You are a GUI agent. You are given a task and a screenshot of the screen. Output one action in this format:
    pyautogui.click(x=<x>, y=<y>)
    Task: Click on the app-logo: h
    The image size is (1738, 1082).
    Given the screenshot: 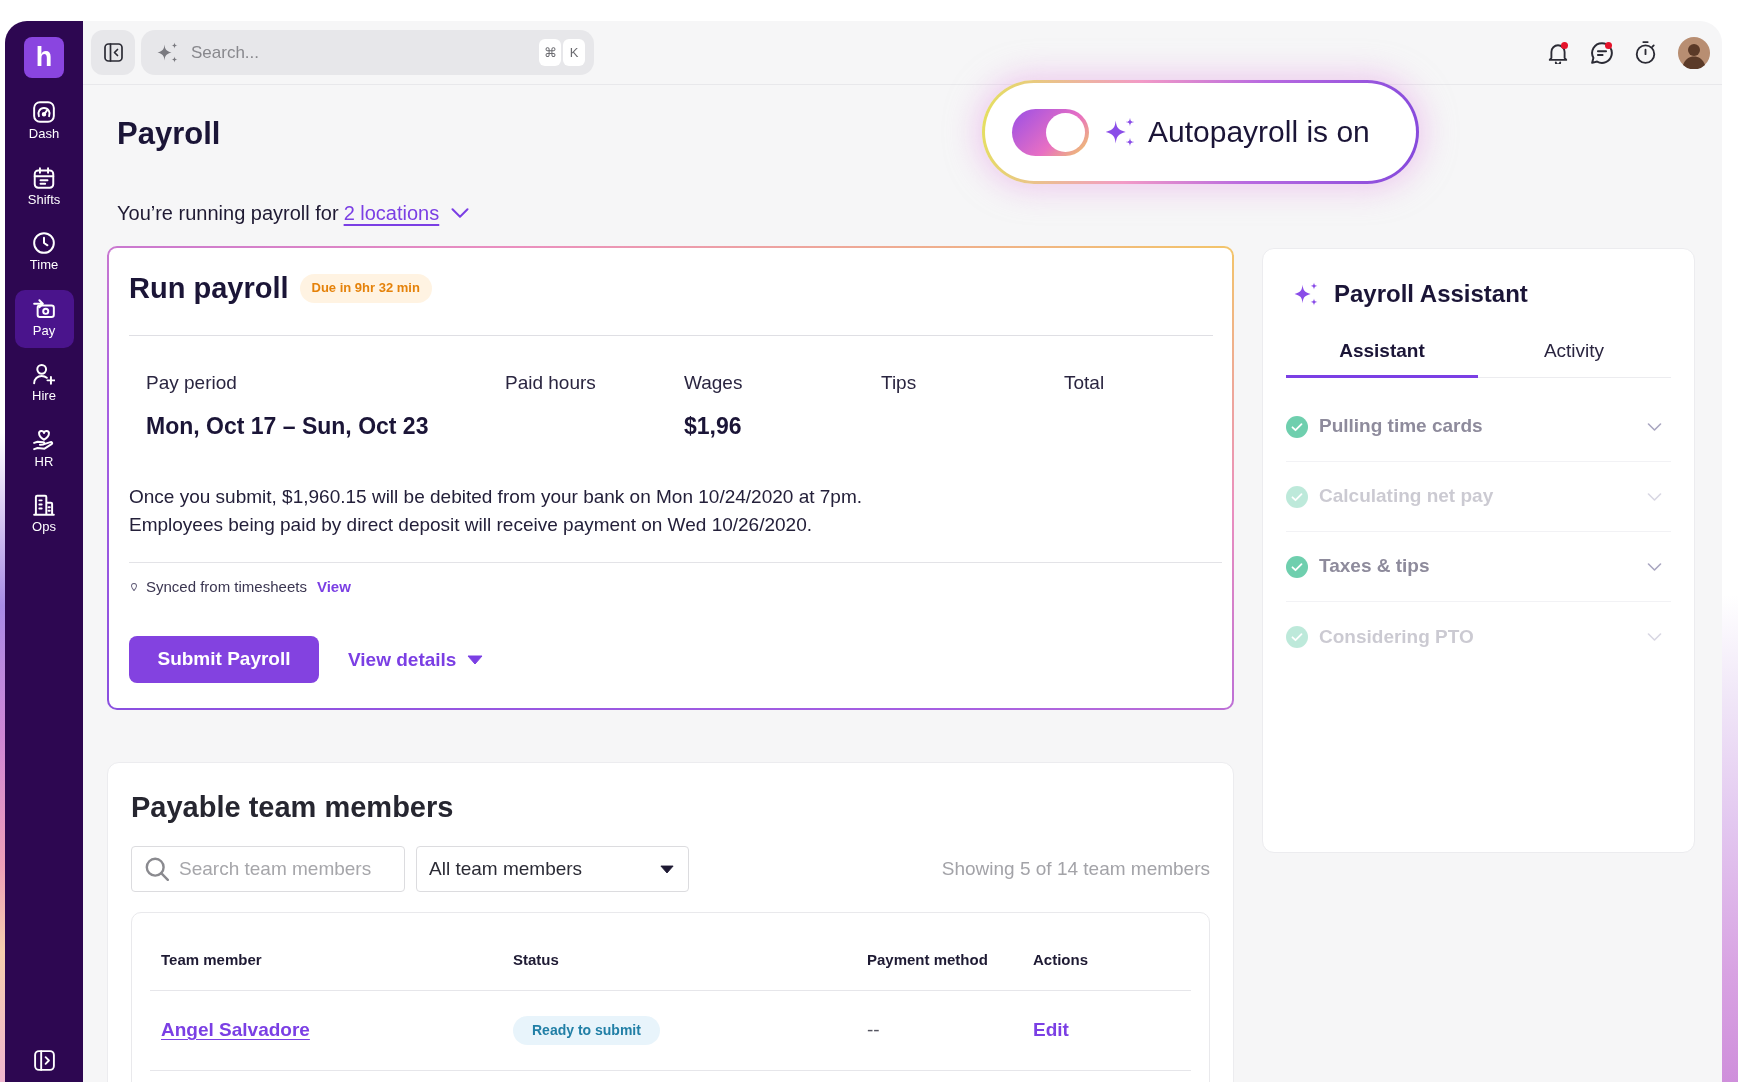 What is the action you would take?
    pyautogui.click(x=44, y=57)
    